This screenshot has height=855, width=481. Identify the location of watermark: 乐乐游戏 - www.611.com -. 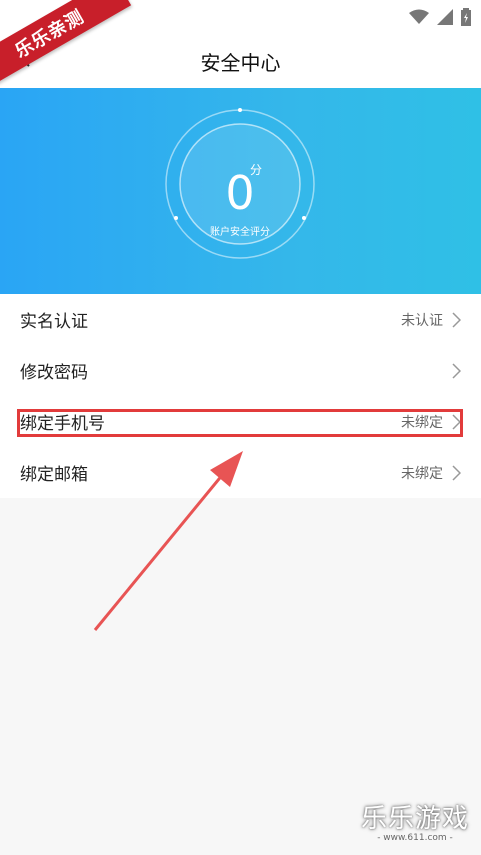
(415, 820).